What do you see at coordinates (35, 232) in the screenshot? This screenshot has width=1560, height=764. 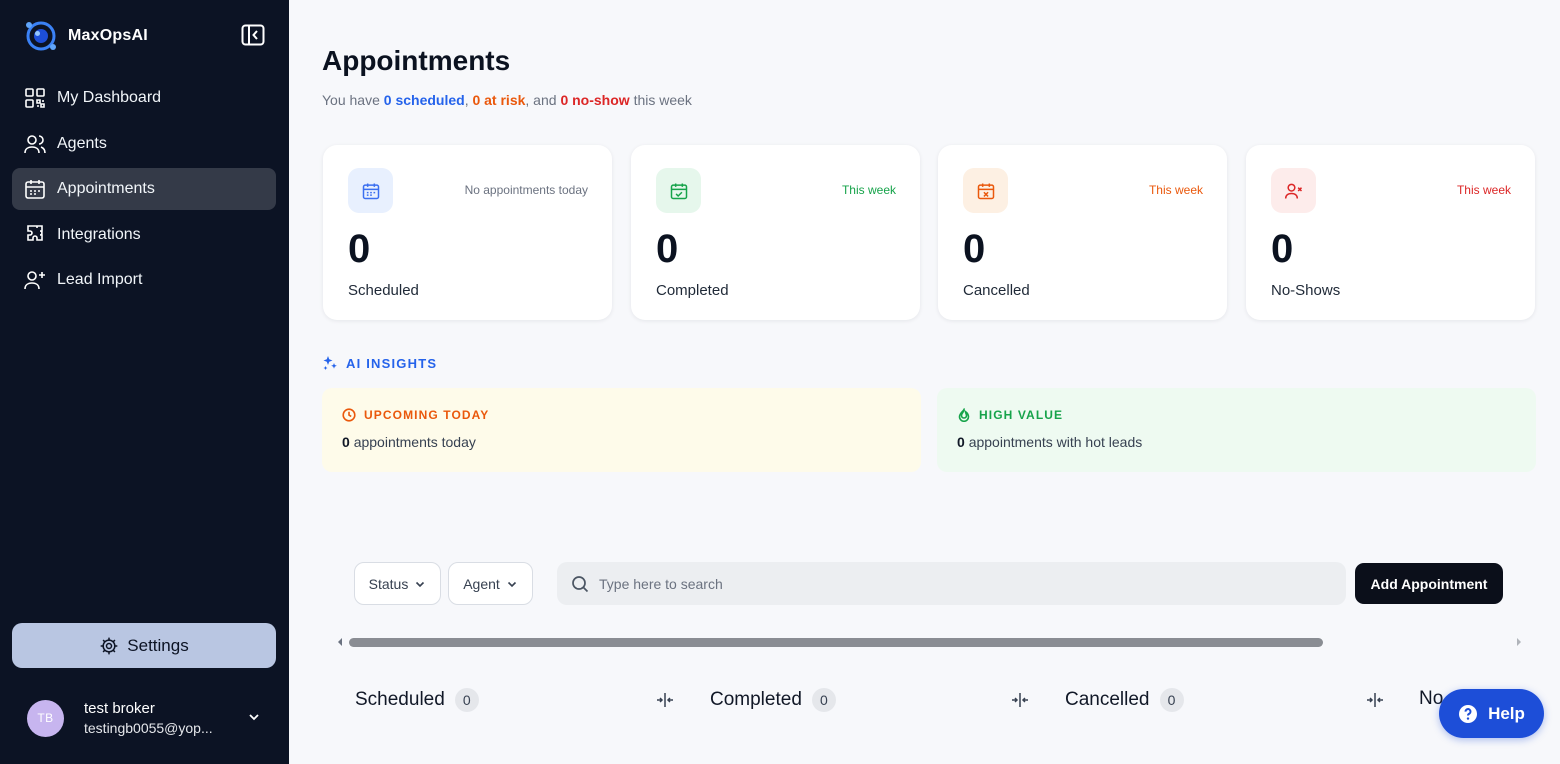 I see `puzzle-icon` at bounding box center [35, 232].